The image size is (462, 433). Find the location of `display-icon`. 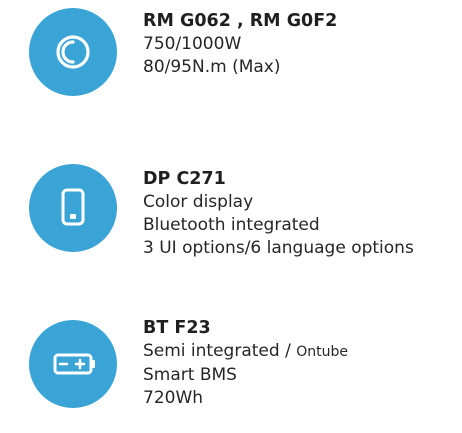

display-icon is located at coordinates (73, 208).